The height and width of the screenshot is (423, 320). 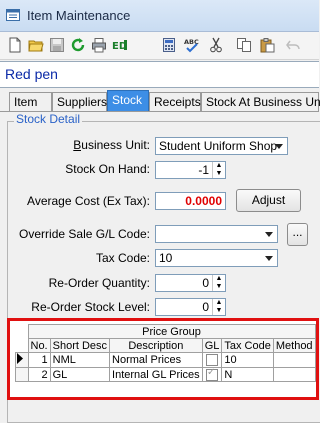 What do you see at coordinates (39, 360) in the screenshot?
I see `row-no: 1` at bounding box center [39, 360].